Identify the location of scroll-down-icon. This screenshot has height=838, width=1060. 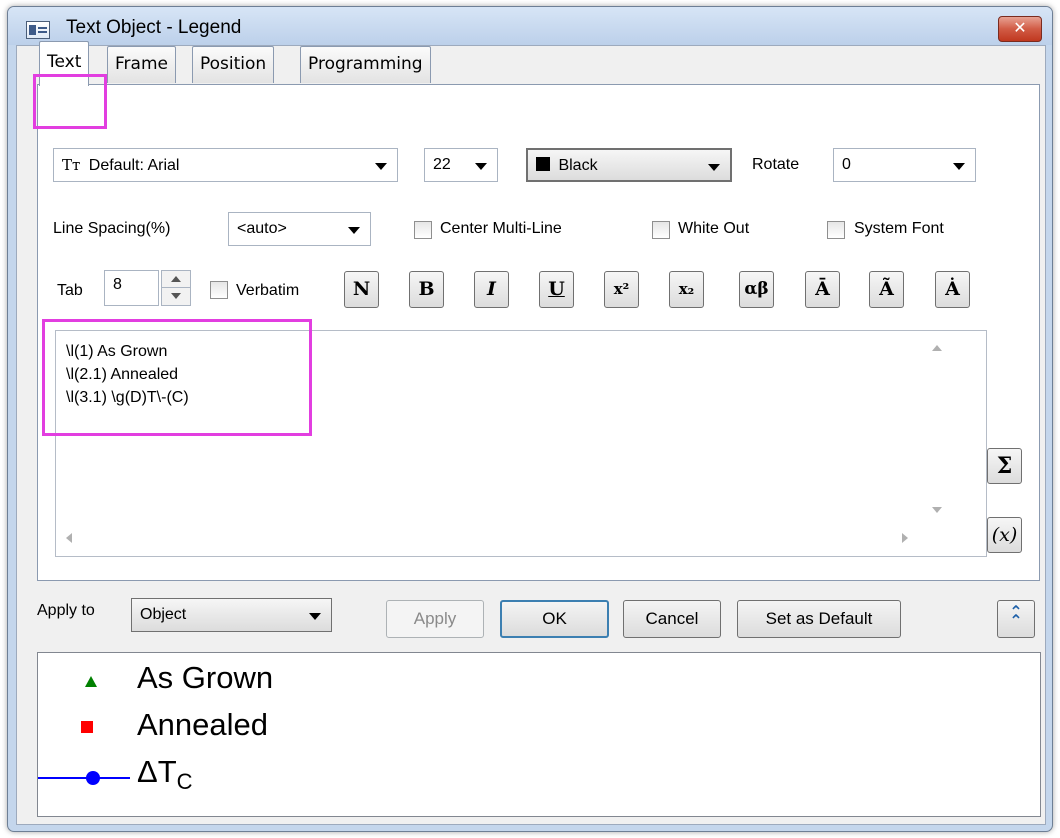
(937, 510).